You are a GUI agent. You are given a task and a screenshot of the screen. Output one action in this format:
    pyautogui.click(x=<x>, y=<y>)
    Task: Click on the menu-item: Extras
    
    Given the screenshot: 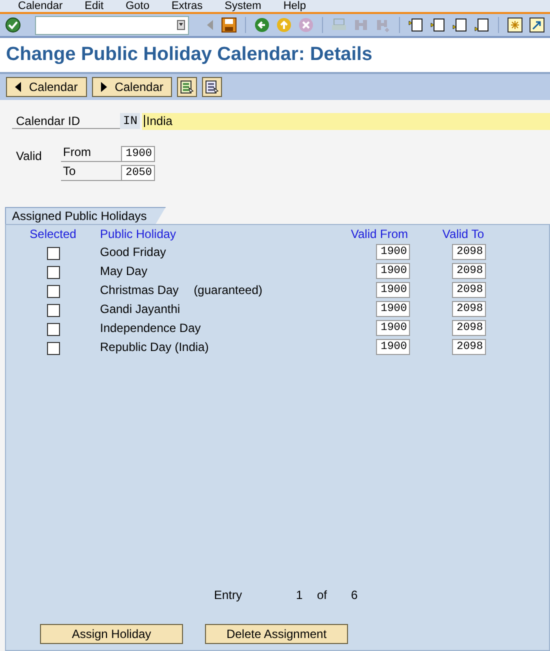 What is the action you would take?
    pyautogui.click(x=187, y=6)
    